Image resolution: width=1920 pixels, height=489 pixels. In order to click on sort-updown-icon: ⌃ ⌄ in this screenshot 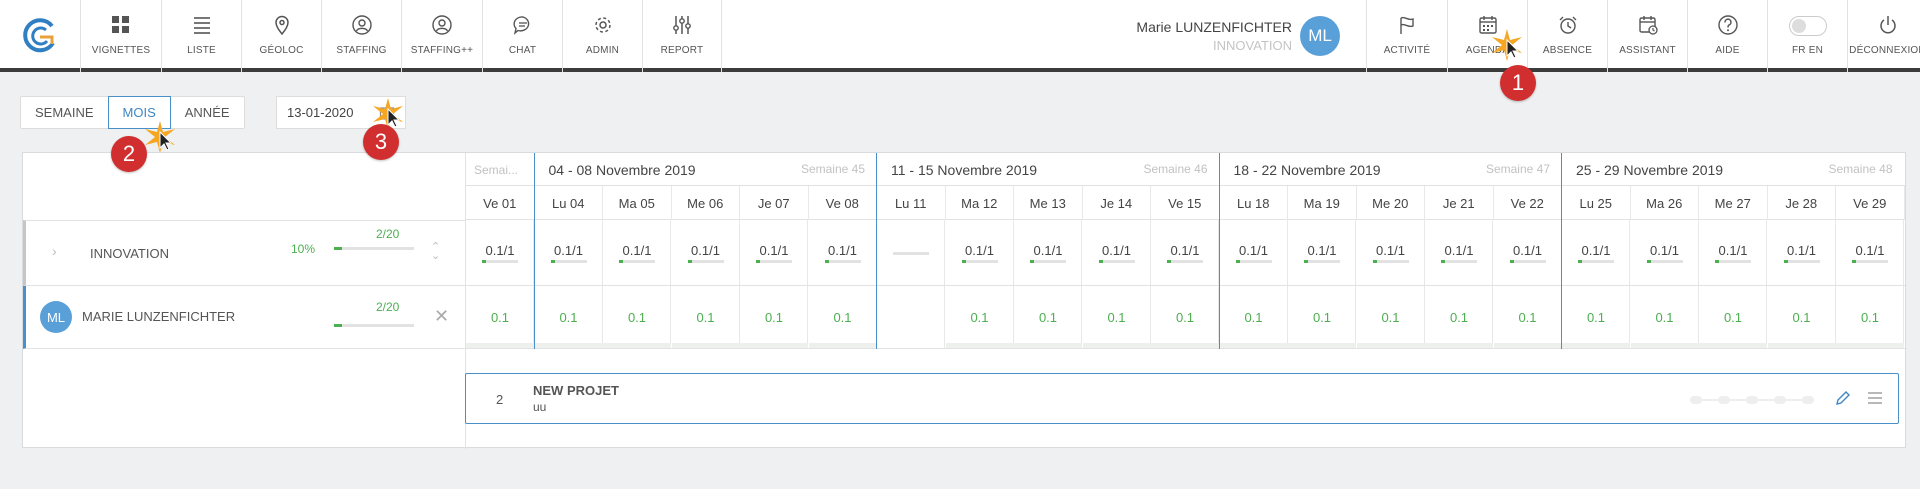, I will do `click(435, 252)`.